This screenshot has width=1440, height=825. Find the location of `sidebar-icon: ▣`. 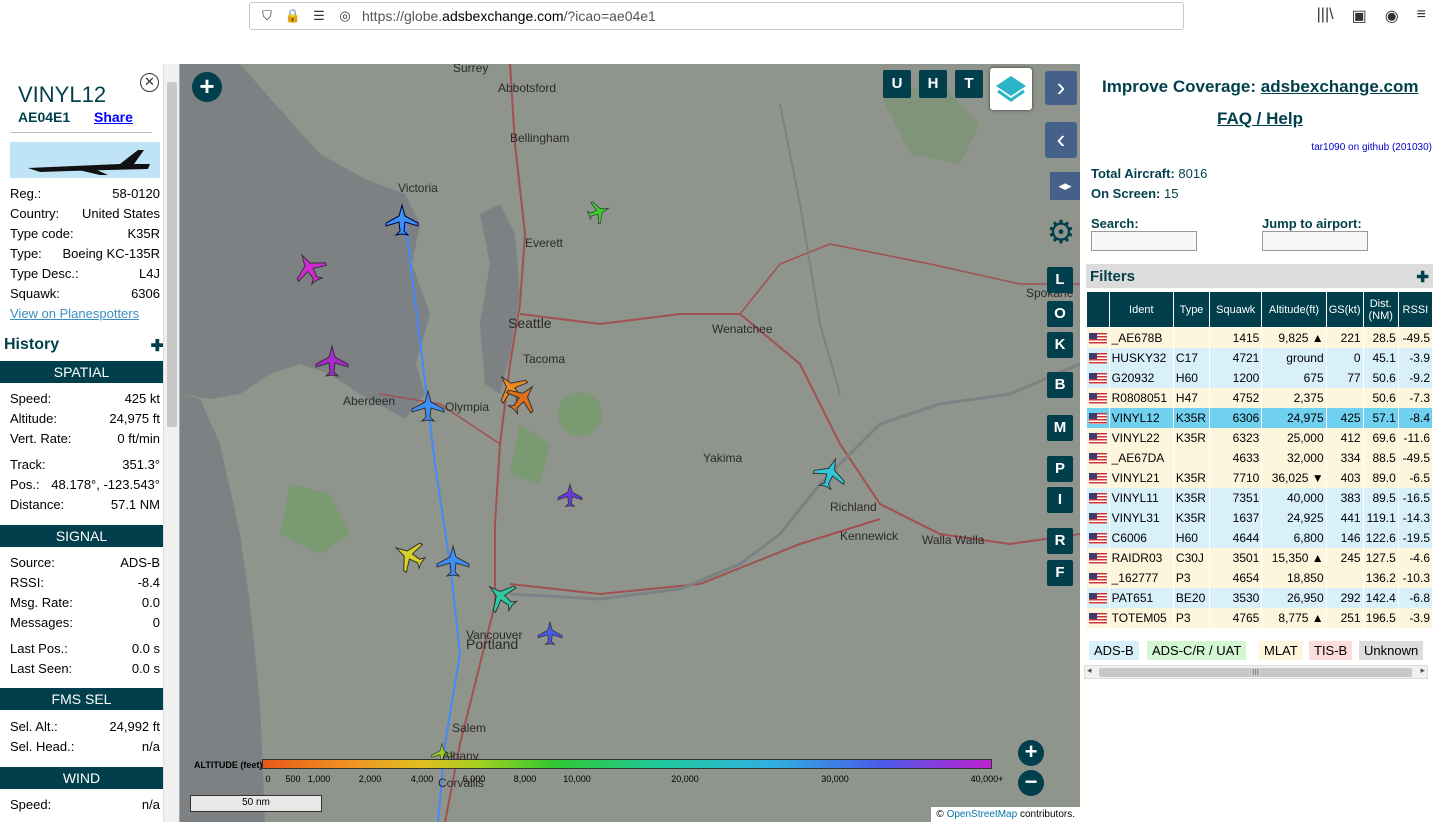

sidebar-icon: ▣ is located at coordinates (1359, 16).